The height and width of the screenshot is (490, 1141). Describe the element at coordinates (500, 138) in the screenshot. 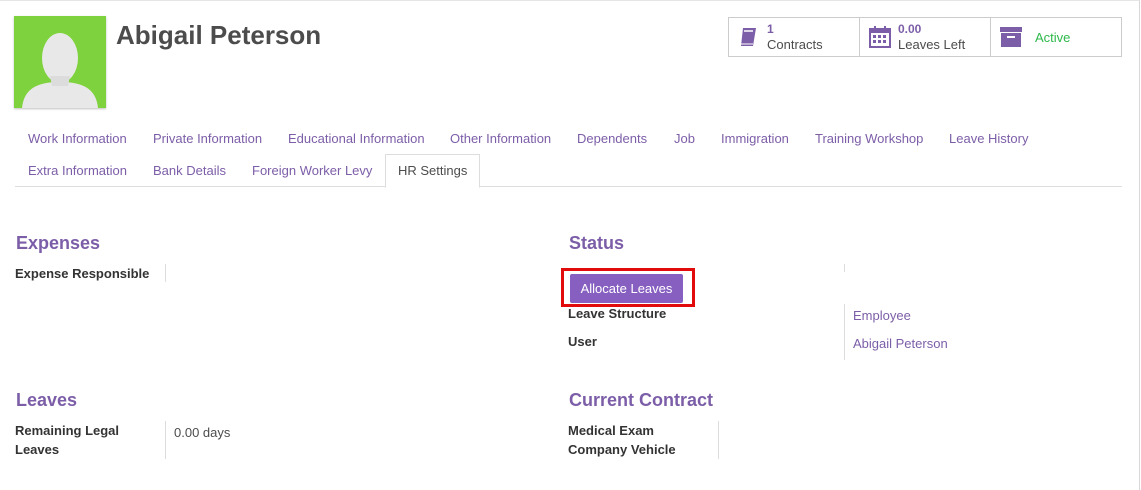

I see `tab-other-information: Other Information` at that location.